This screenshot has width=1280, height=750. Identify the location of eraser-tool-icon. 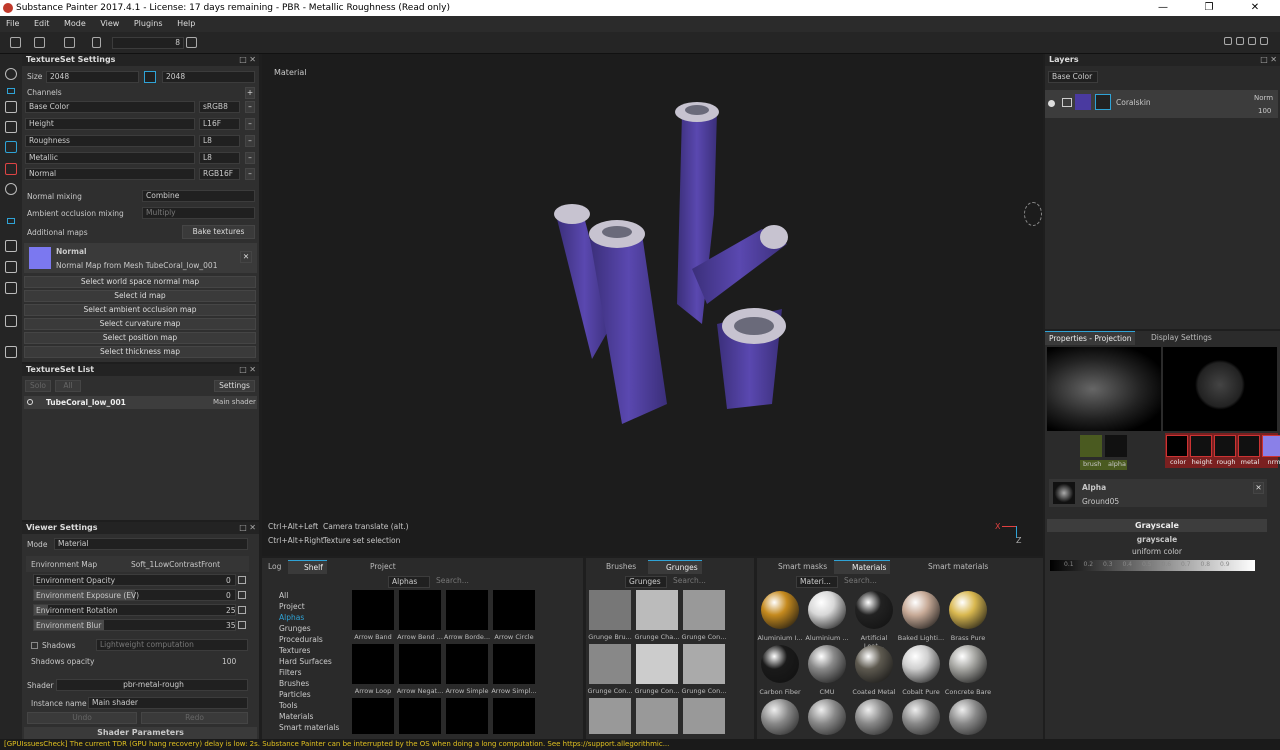
(11, 127).